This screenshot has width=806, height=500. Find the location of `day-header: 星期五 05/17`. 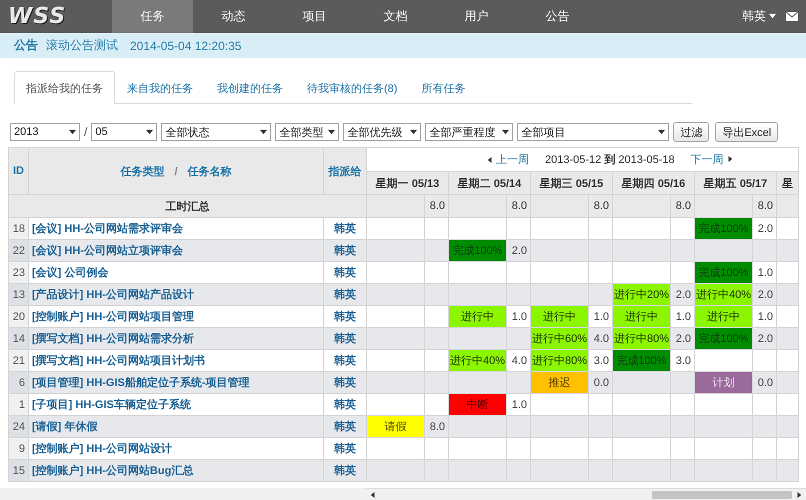

day-header: 星期五 05/17 is located at coordinates (735, 183).